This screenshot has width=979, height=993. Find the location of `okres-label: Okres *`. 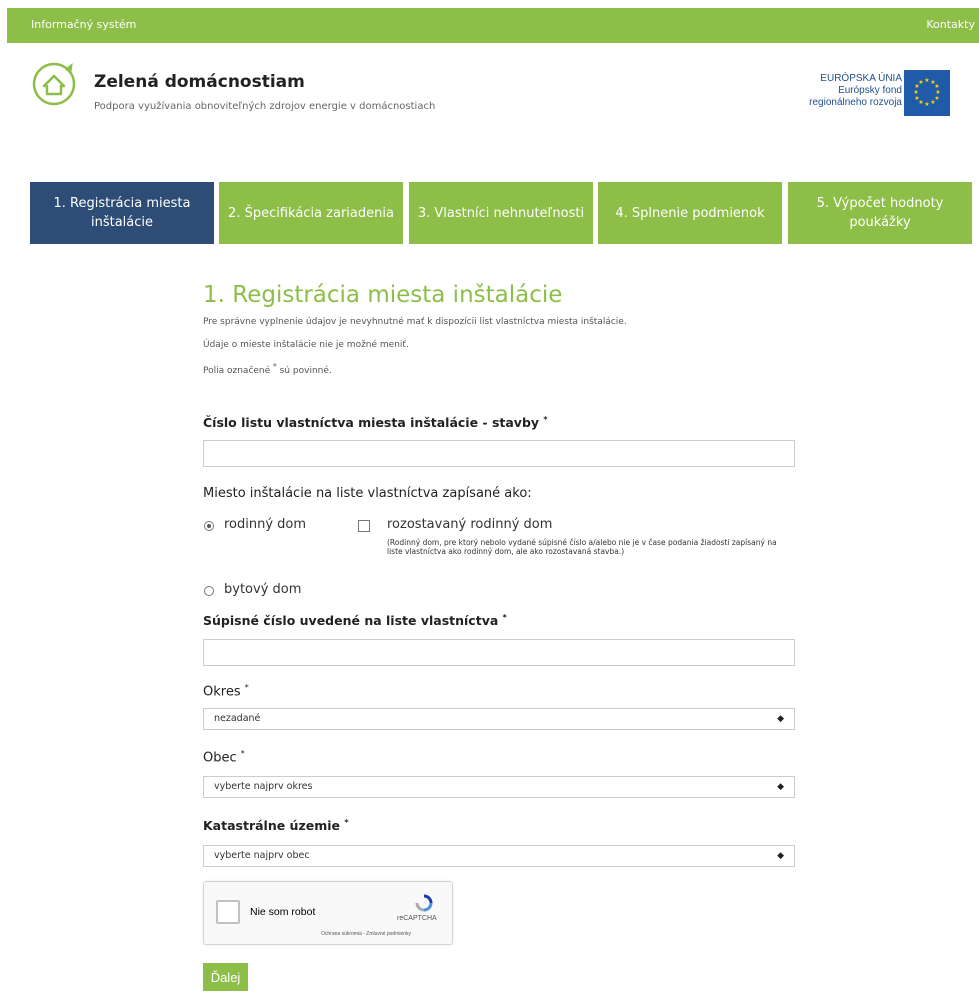

okres-label: Okres * is located at coordinates (226, 691).